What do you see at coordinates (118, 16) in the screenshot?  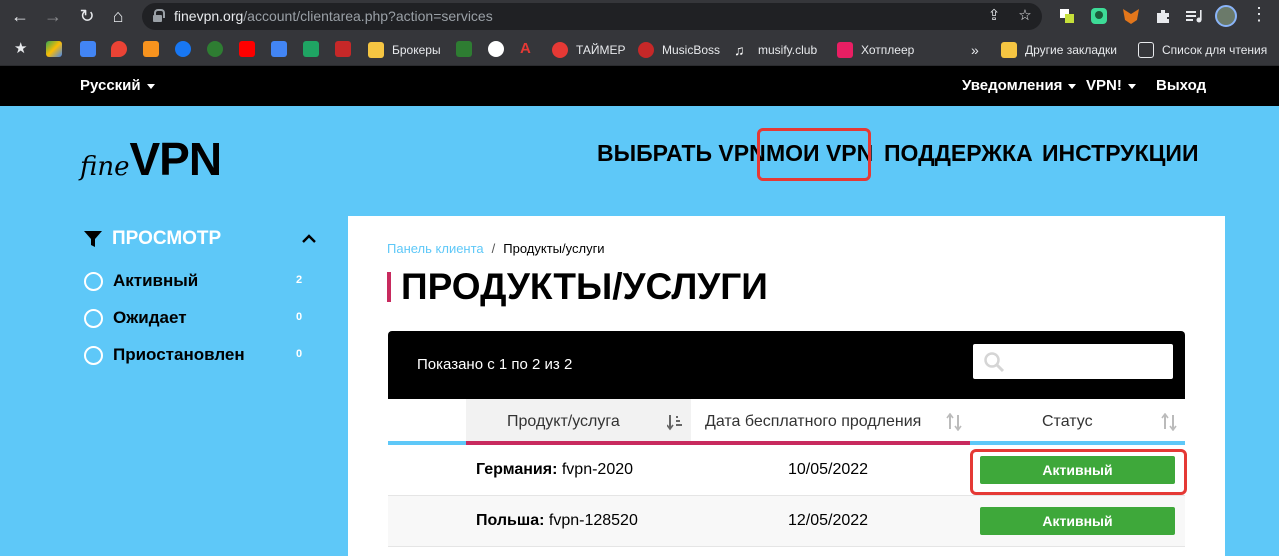 I see `home-icon: ⌂` at bounding box center [118, 16].